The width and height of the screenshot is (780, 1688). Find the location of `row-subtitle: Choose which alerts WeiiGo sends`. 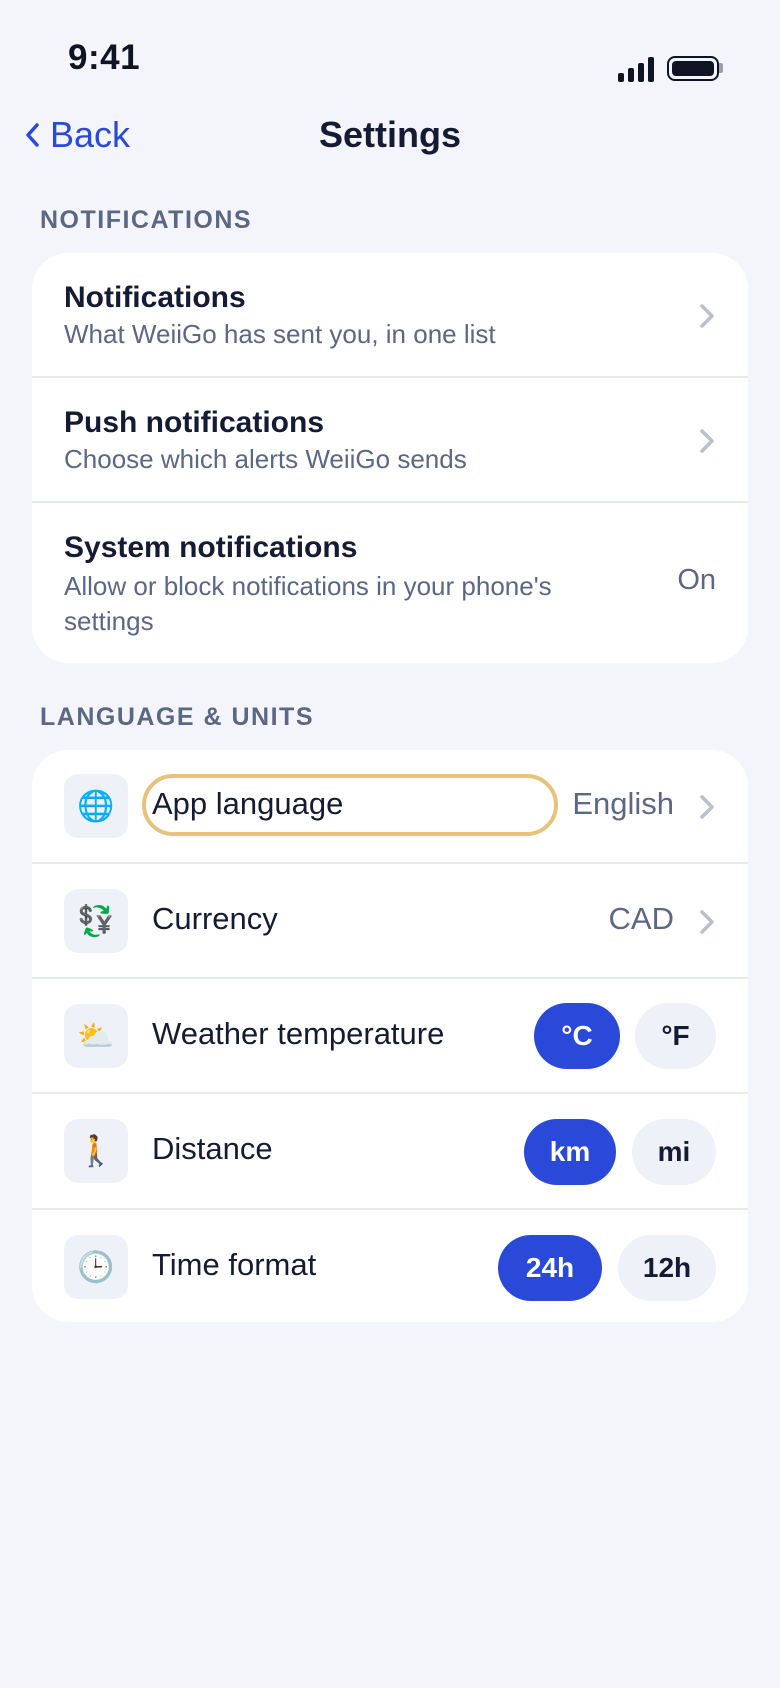

row-subtitle: Choose which alerts WeiiGo sends is located at coordinates (265, 459).